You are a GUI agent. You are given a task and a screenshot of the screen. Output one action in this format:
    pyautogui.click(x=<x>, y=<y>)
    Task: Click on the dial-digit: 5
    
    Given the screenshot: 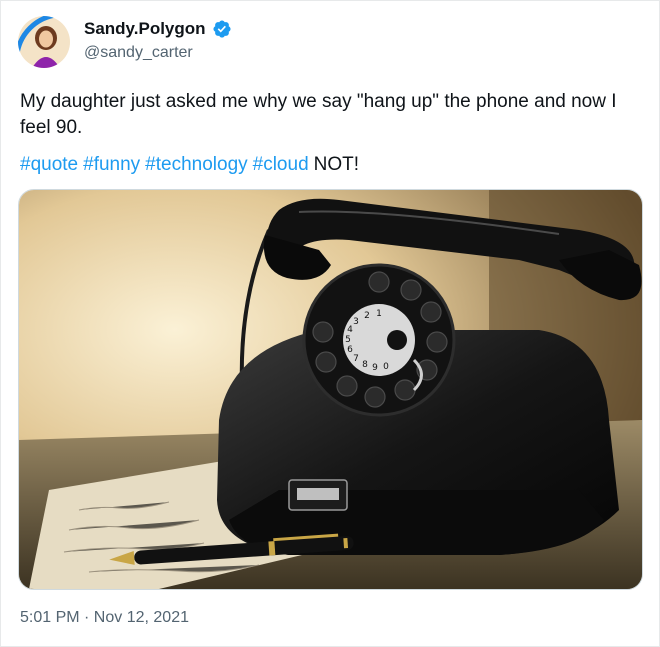 What is the action you would take?
    pyautogui.click(x=348, y=340)
    